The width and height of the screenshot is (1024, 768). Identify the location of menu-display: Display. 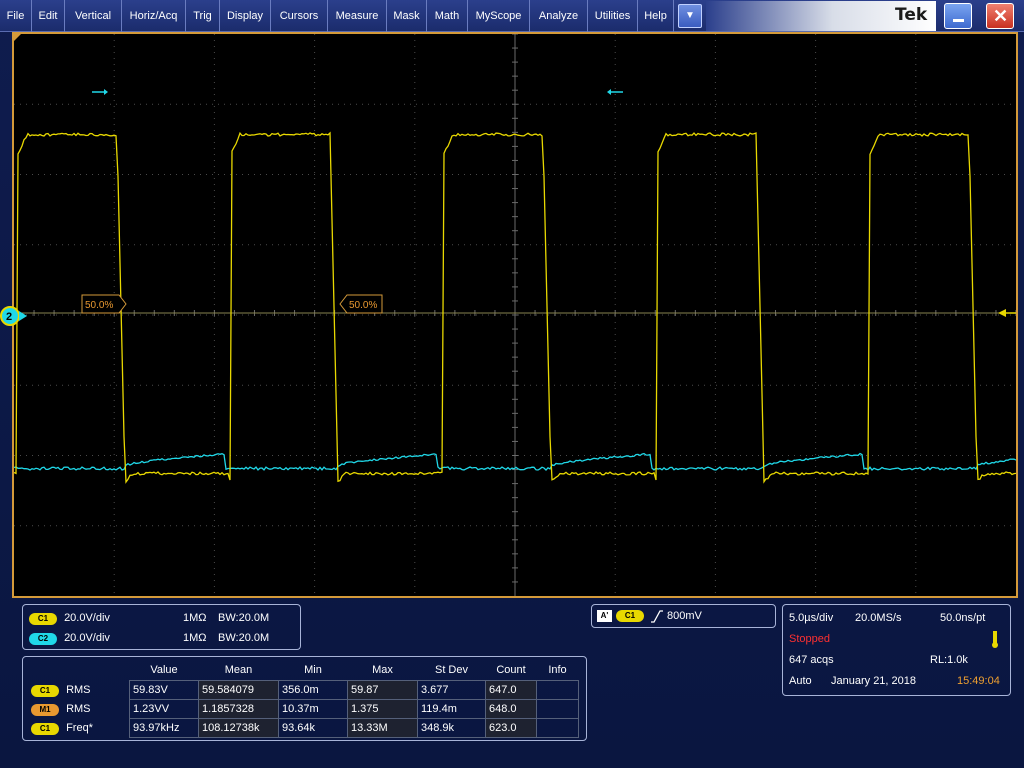
(245, 16).